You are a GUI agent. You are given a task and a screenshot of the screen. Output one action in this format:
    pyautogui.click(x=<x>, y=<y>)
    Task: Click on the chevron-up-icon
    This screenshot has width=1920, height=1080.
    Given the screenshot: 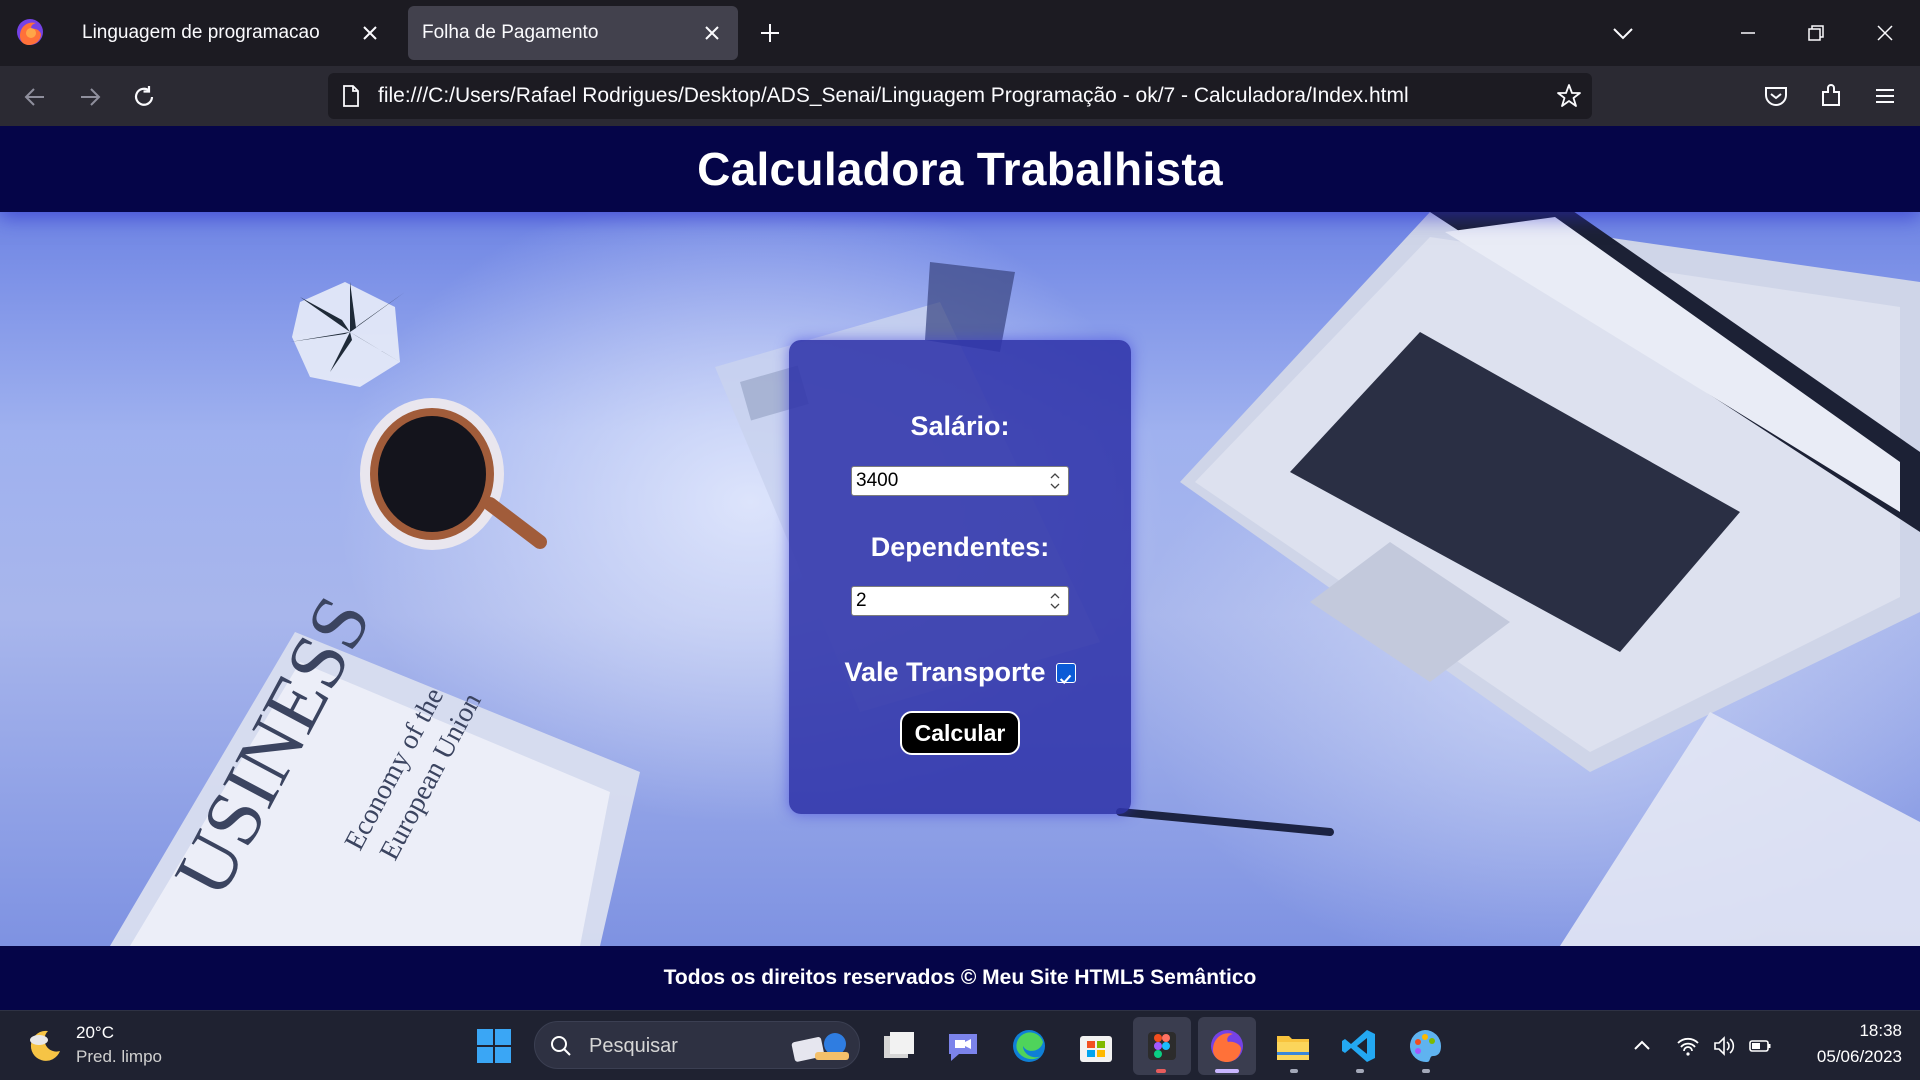 What is the action you would take?
    pyautogui.click(x=1642, y=1046)
    